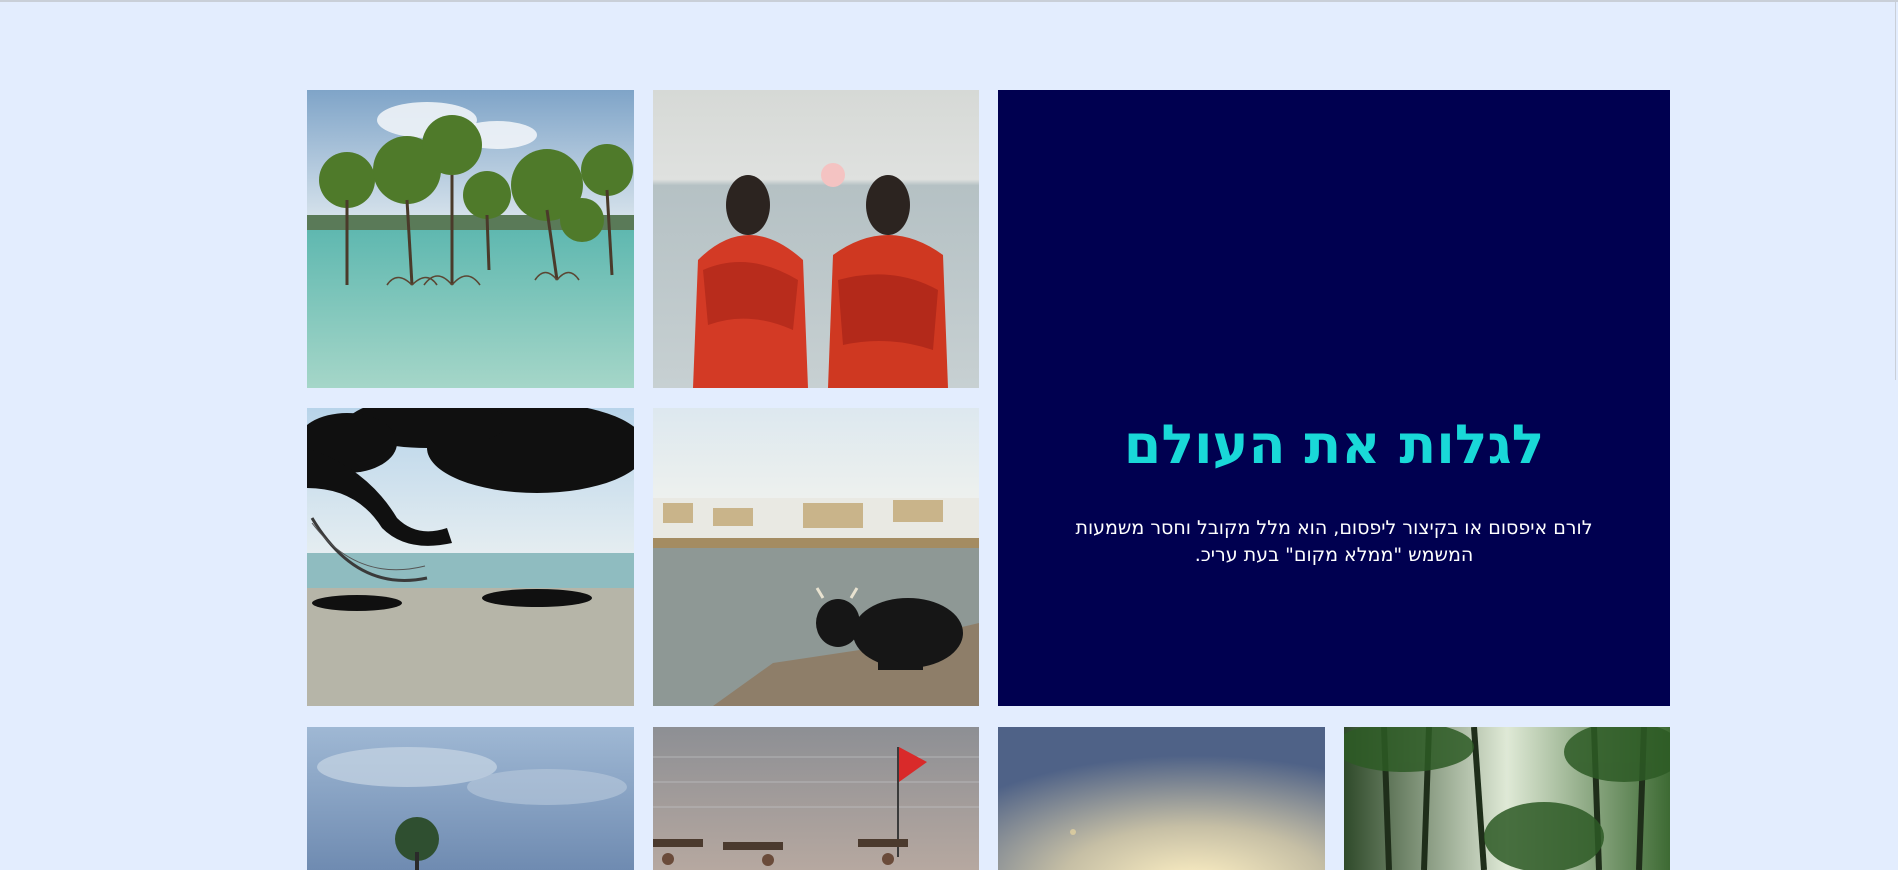  I want to click on top-border, so click(949, 1).